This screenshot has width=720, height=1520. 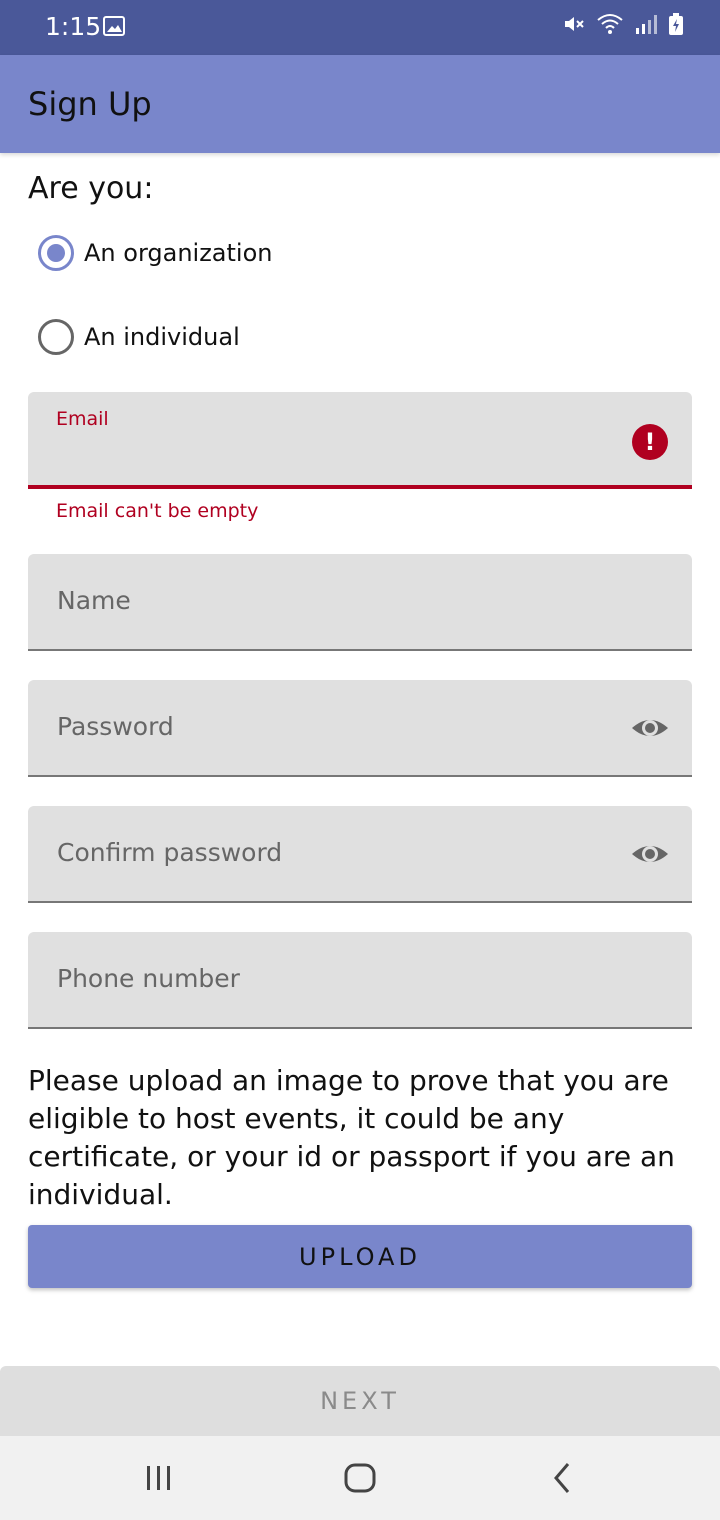 What do you see at coordinates (650, 442) in the screenshot?
I see `error-icon: !` at bounding box center [650, 442].